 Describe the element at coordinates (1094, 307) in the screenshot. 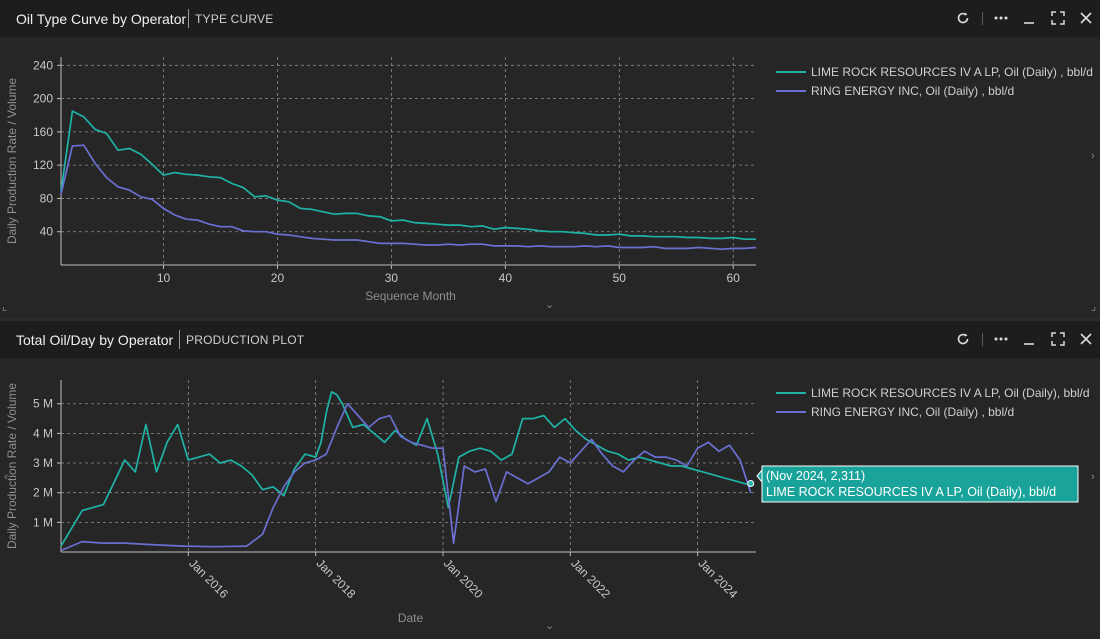

I see `resize-corner-icon: ⌟` at that location.